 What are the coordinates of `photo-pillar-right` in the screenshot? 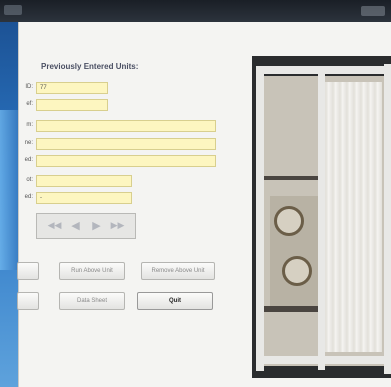 It's located at (387, 219).